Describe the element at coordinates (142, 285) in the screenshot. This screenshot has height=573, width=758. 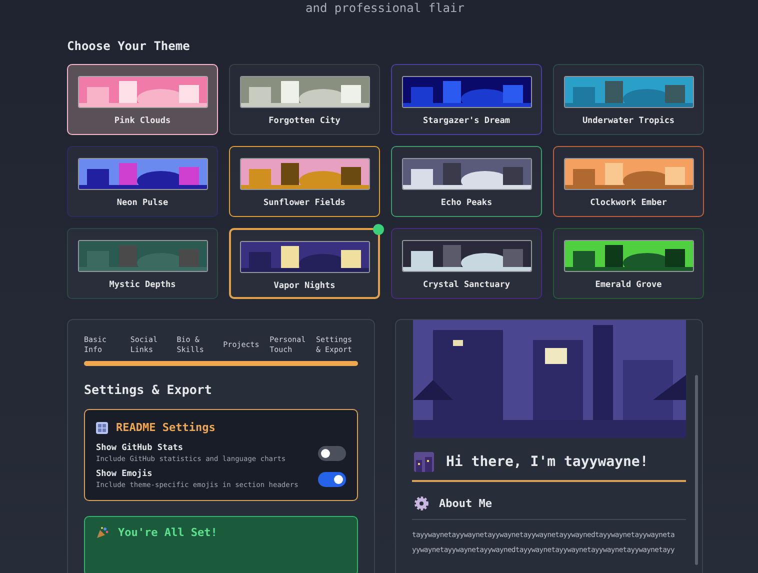
I see `theme-name: Mystic Depths` at that location.